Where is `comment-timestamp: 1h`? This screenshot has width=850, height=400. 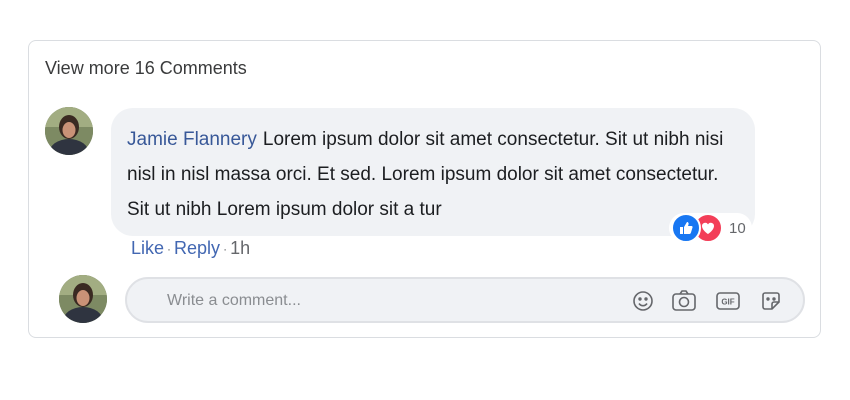
comment-timestamp: 1h is located at coordinates (240, 248).